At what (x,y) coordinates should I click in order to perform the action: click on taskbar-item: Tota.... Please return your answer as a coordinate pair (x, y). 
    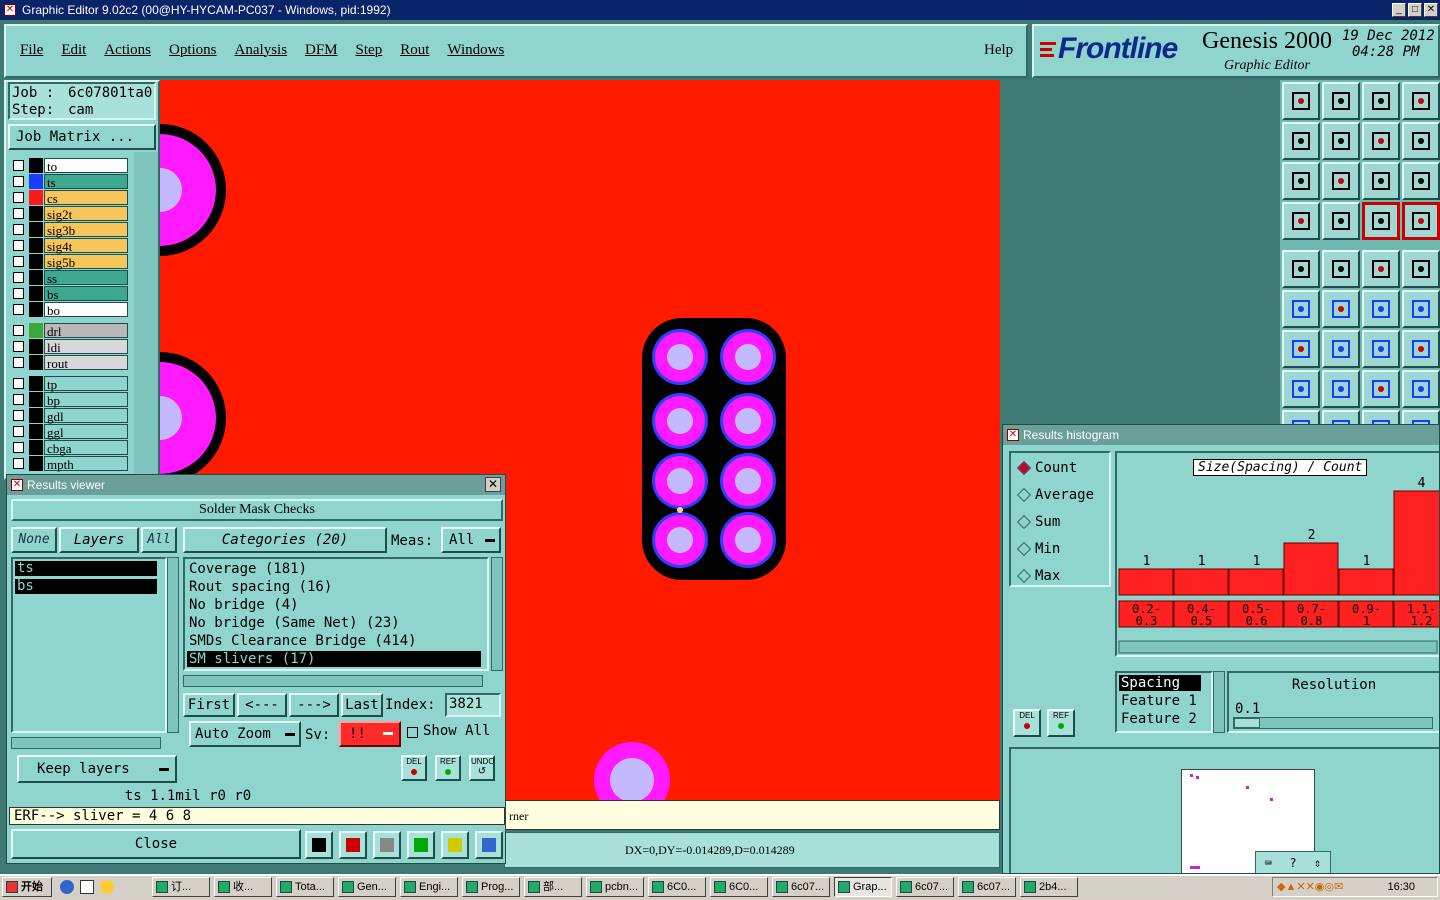
    Looking at the image, I should click on (305, 887).